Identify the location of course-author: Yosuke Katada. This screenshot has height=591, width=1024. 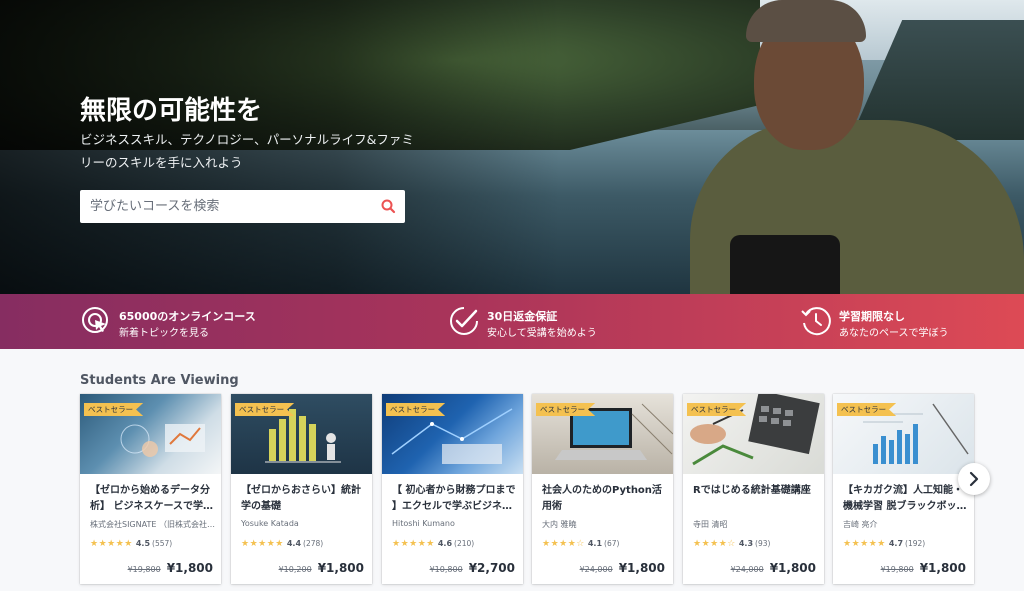
(270, 523).